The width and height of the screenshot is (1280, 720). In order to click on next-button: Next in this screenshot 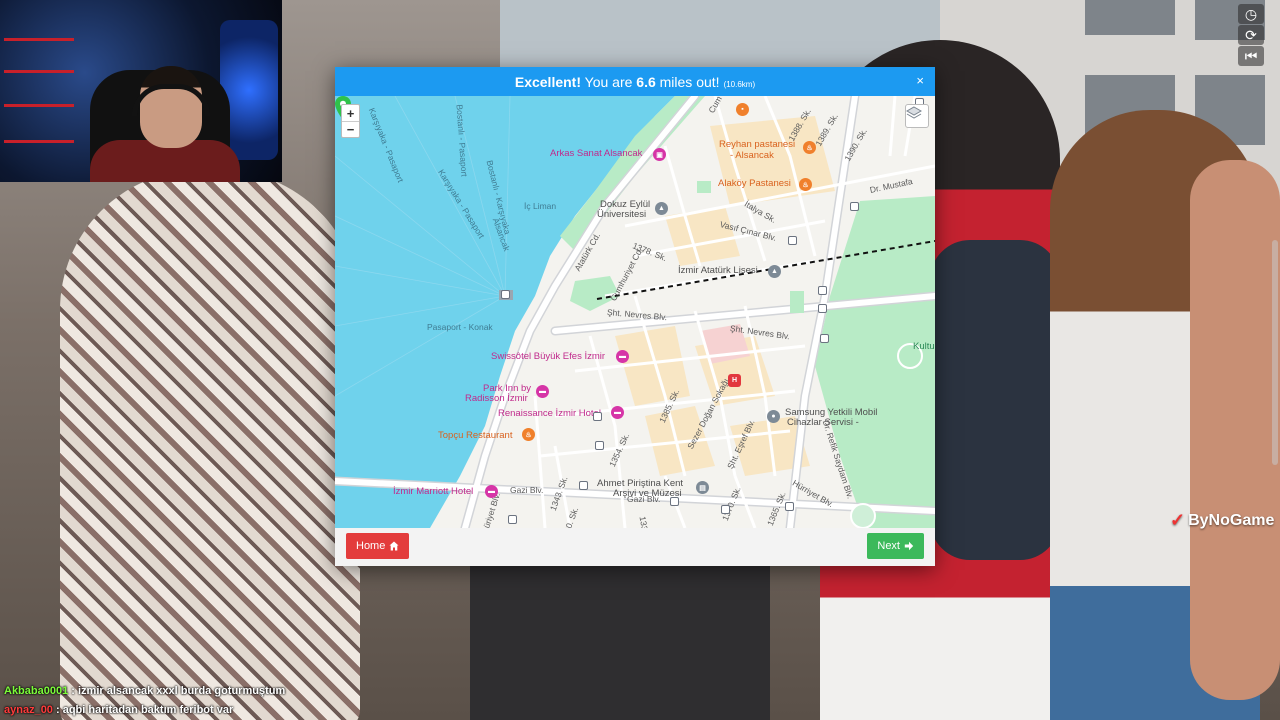, I will do `click(895, 546)`.